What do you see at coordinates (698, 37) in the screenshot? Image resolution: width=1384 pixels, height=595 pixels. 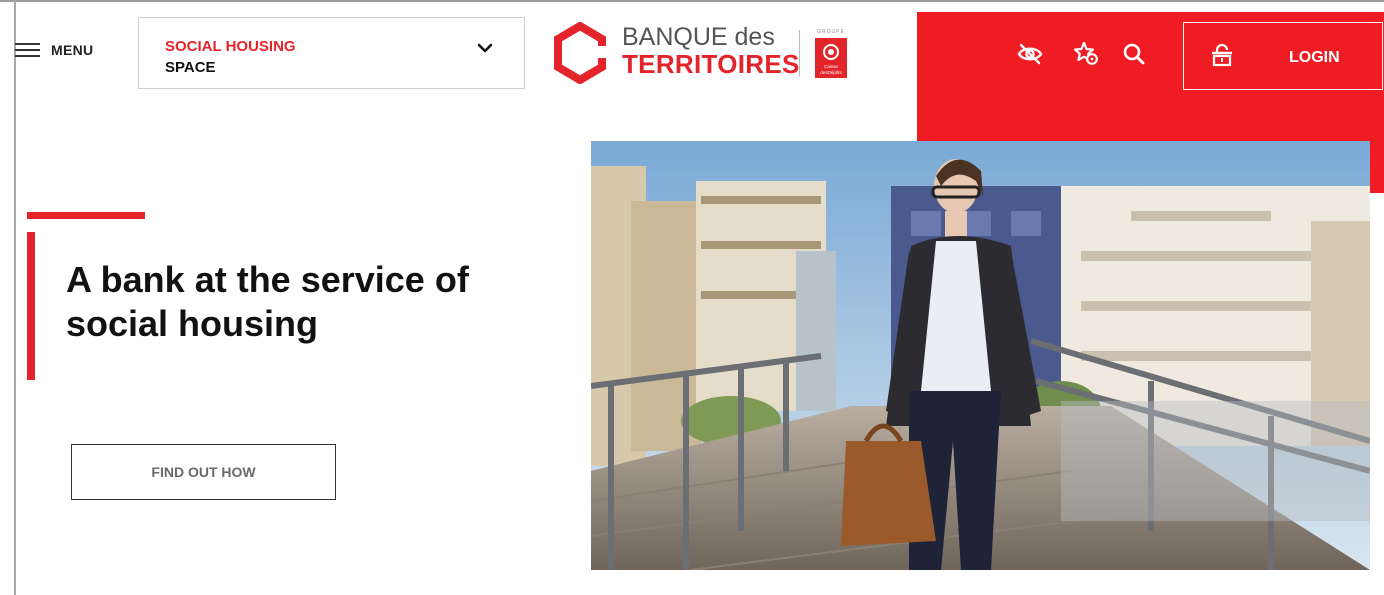 I see `logo-text-line1: BANQUE des` at bounding box center [698, 37].